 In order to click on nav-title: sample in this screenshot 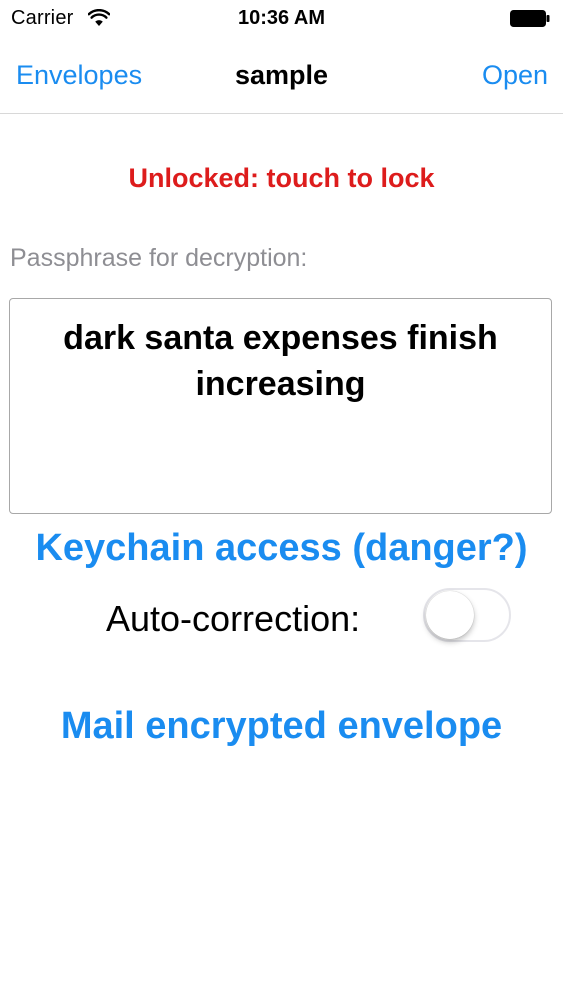, I will do `click(281, 75)`.